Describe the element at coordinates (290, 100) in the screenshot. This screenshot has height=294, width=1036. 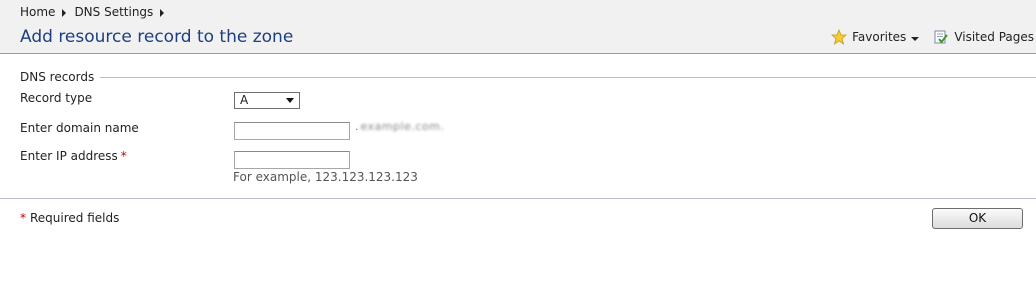
I see `dropdown-arrow-icon` at that location.